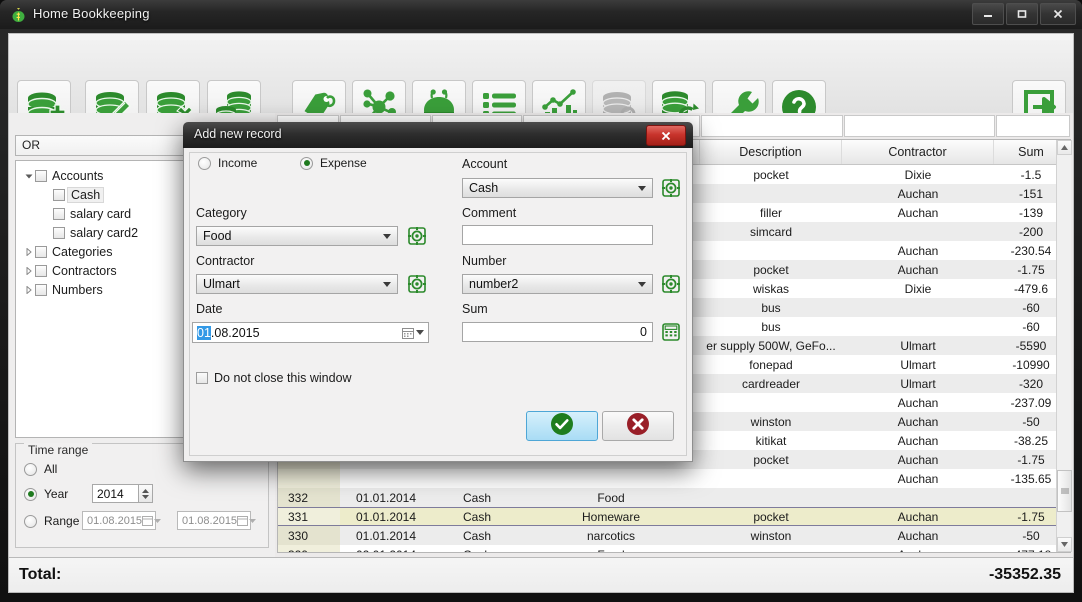  Describe the element at coordinates (1058, 14) in the screenshot. I see `close-button` at that location.